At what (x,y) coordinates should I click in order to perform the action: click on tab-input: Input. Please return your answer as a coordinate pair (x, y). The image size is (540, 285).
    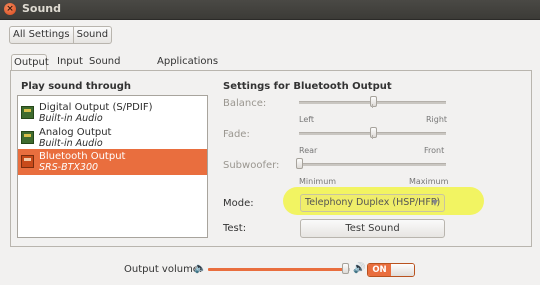
    Looking at the image, I should click on (70, 62).